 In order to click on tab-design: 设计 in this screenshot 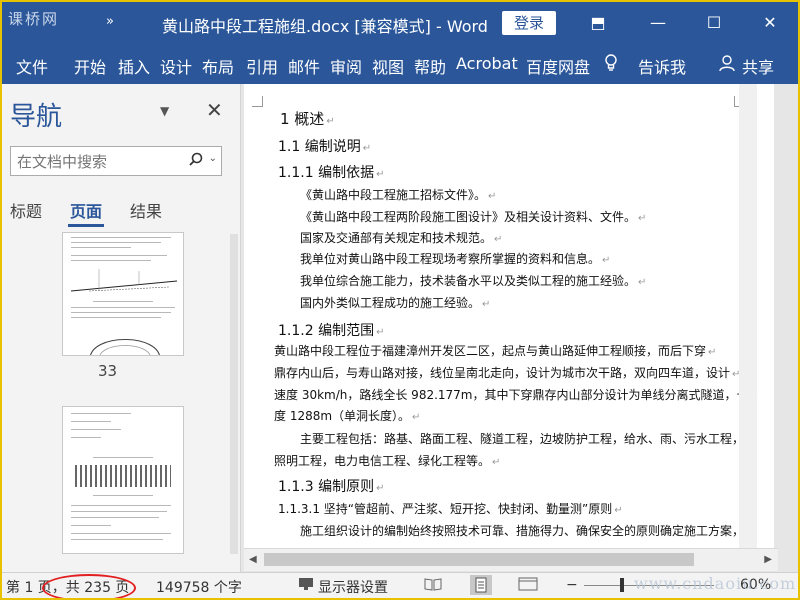, I will do `click(176, 66)`.